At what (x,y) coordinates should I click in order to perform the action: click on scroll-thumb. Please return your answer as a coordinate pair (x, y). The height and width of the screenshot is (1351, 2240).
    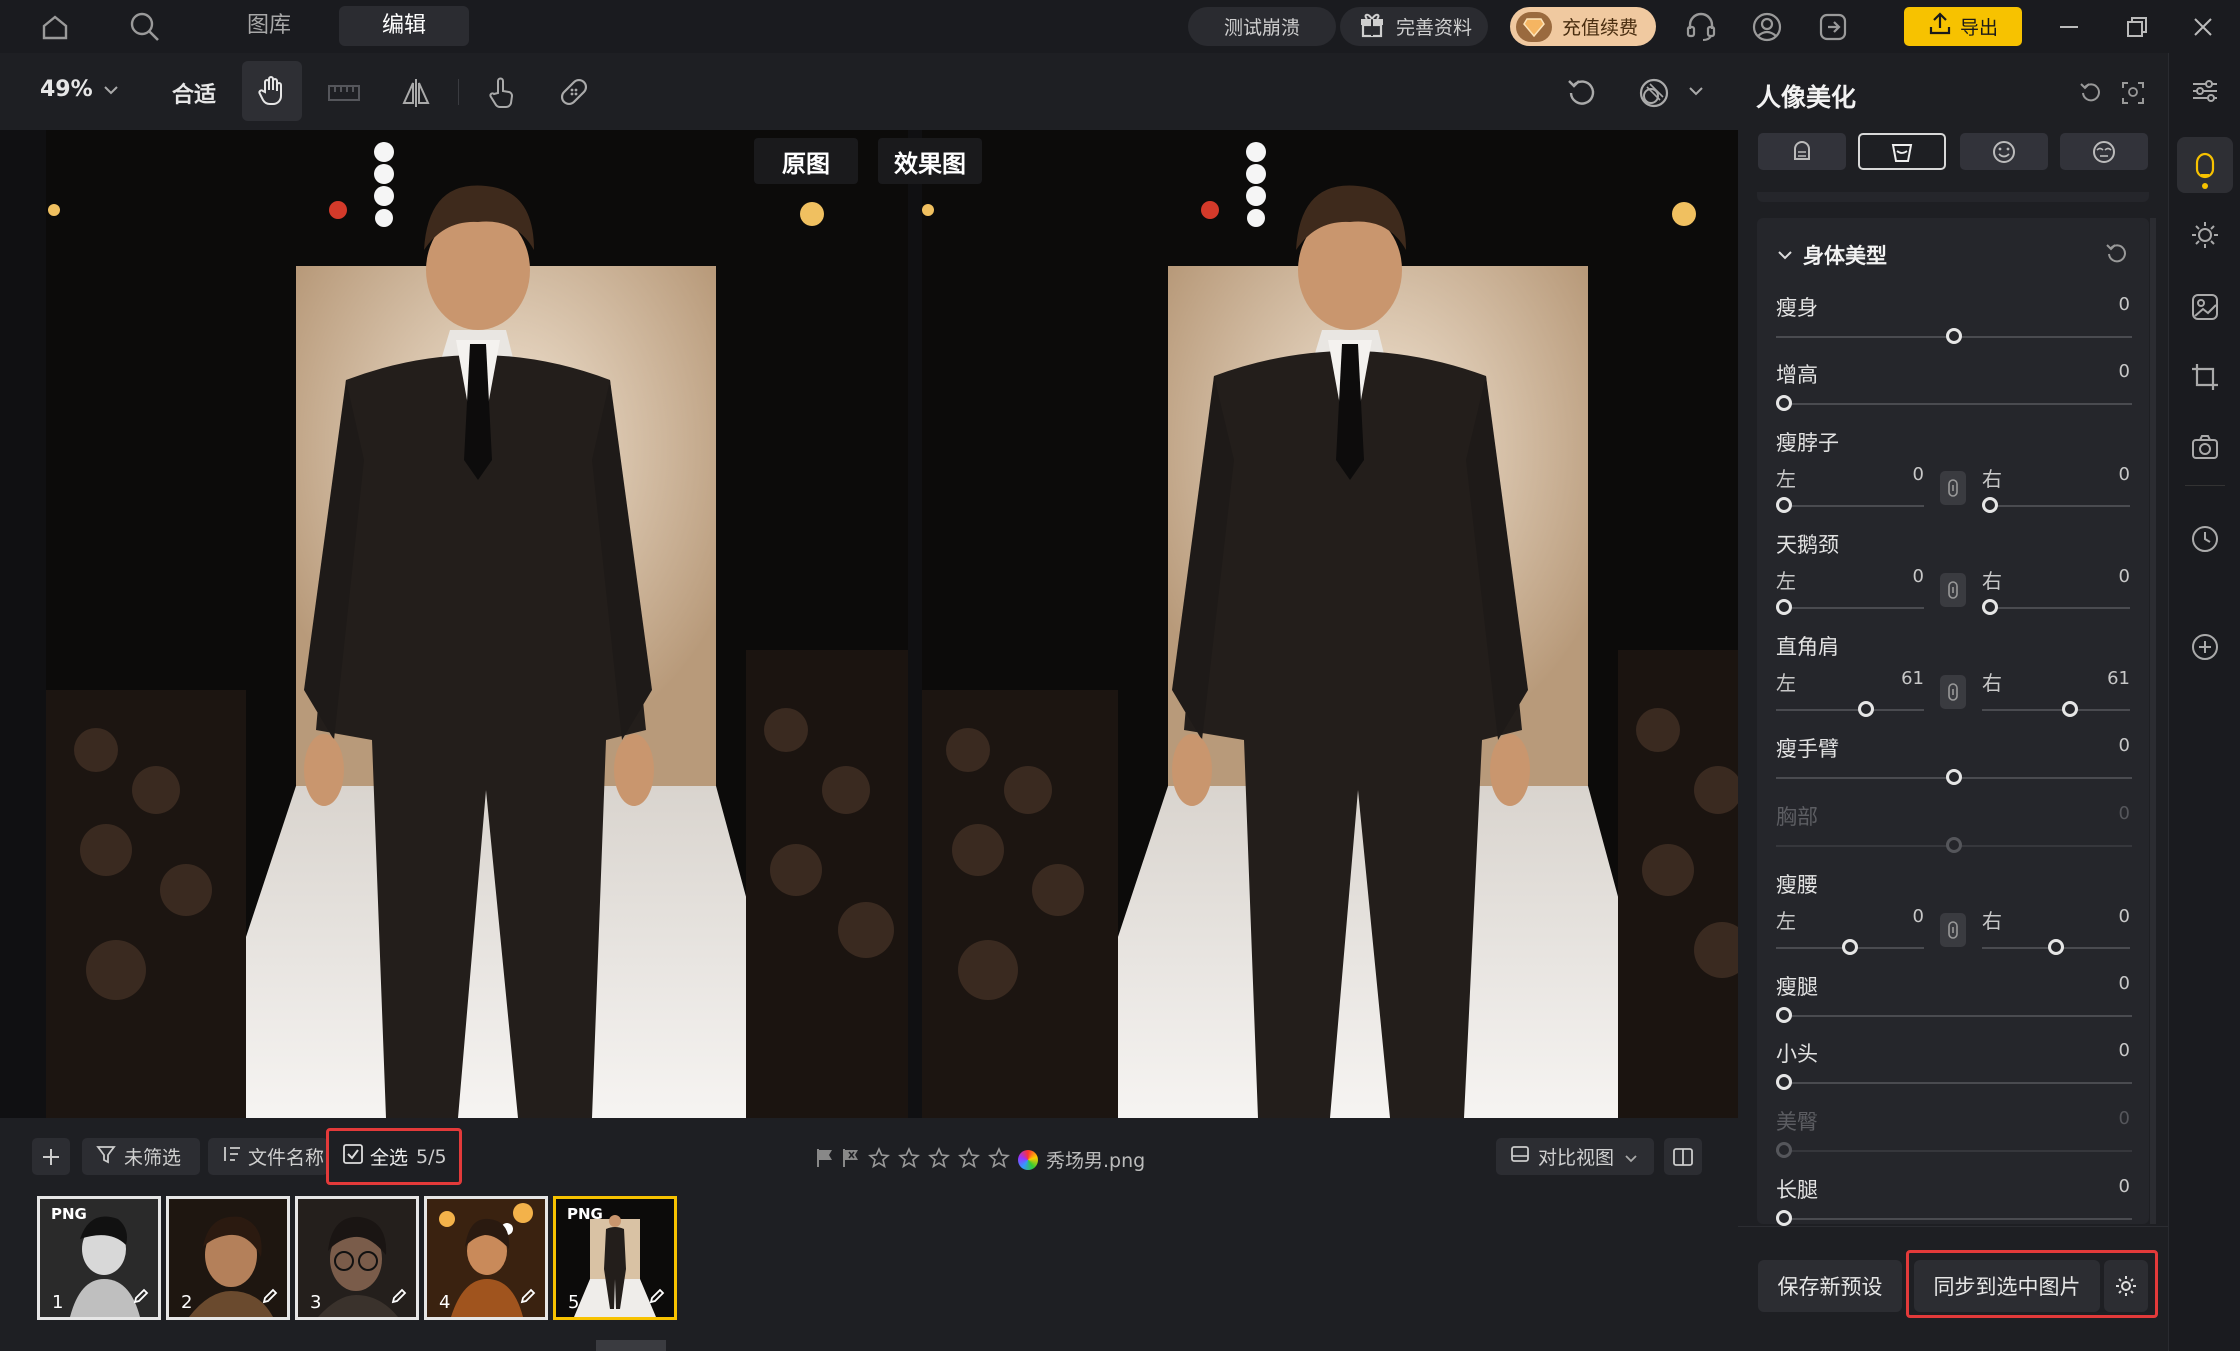
    Looking at the image, I should click on (631, 1345).